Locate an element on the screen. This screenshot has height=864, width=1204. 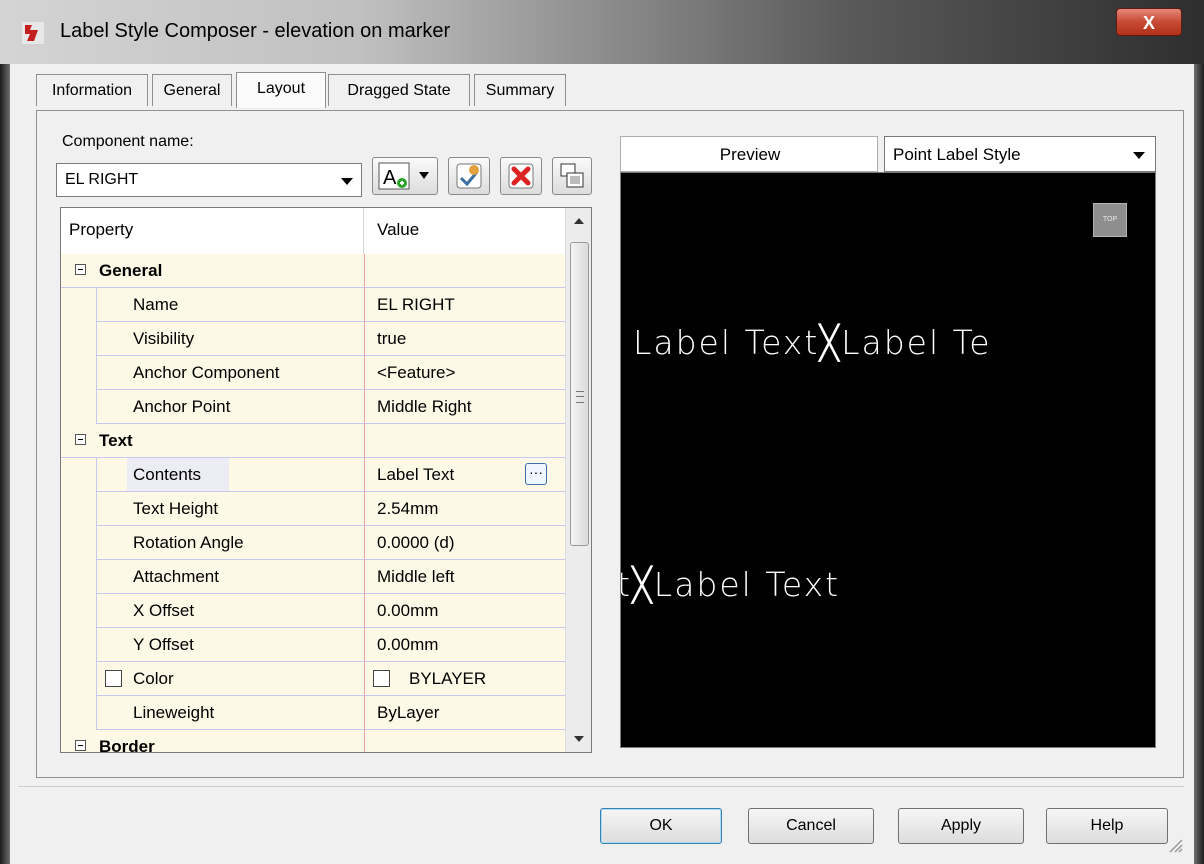
property-row-name: Name EL RIGHT is located at coordinates (313, 305).